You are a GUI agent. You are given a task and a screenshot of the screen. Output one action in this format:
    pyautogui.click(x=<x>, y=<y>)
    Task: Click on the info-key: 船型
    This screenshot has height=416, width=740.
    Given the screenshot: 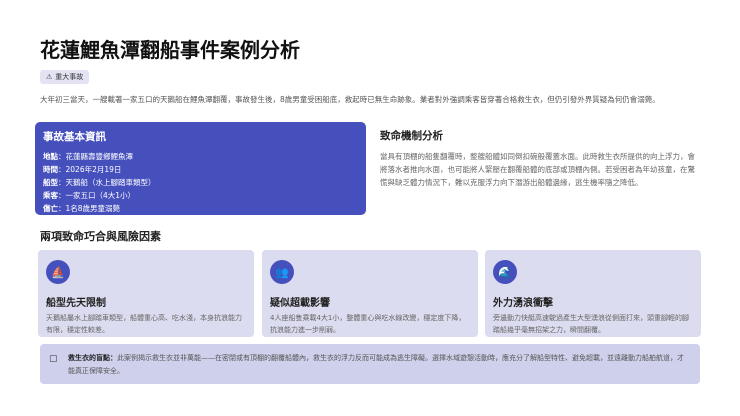 What is the action you would take?
    pyautogui.click(x=50, y=182)
    